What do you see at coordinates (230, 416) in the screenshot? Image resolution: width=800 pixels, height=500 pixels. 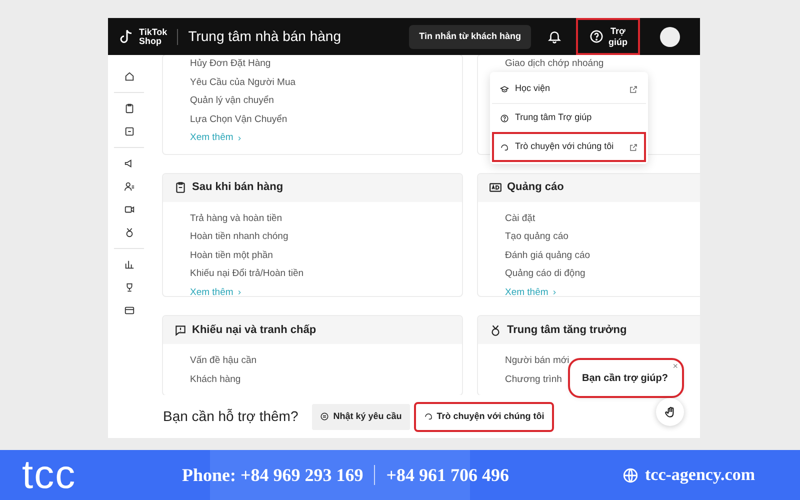 I see `help-prompt: Bạn cần hỗ trợ thêm?` at bounding box center [230, 416].